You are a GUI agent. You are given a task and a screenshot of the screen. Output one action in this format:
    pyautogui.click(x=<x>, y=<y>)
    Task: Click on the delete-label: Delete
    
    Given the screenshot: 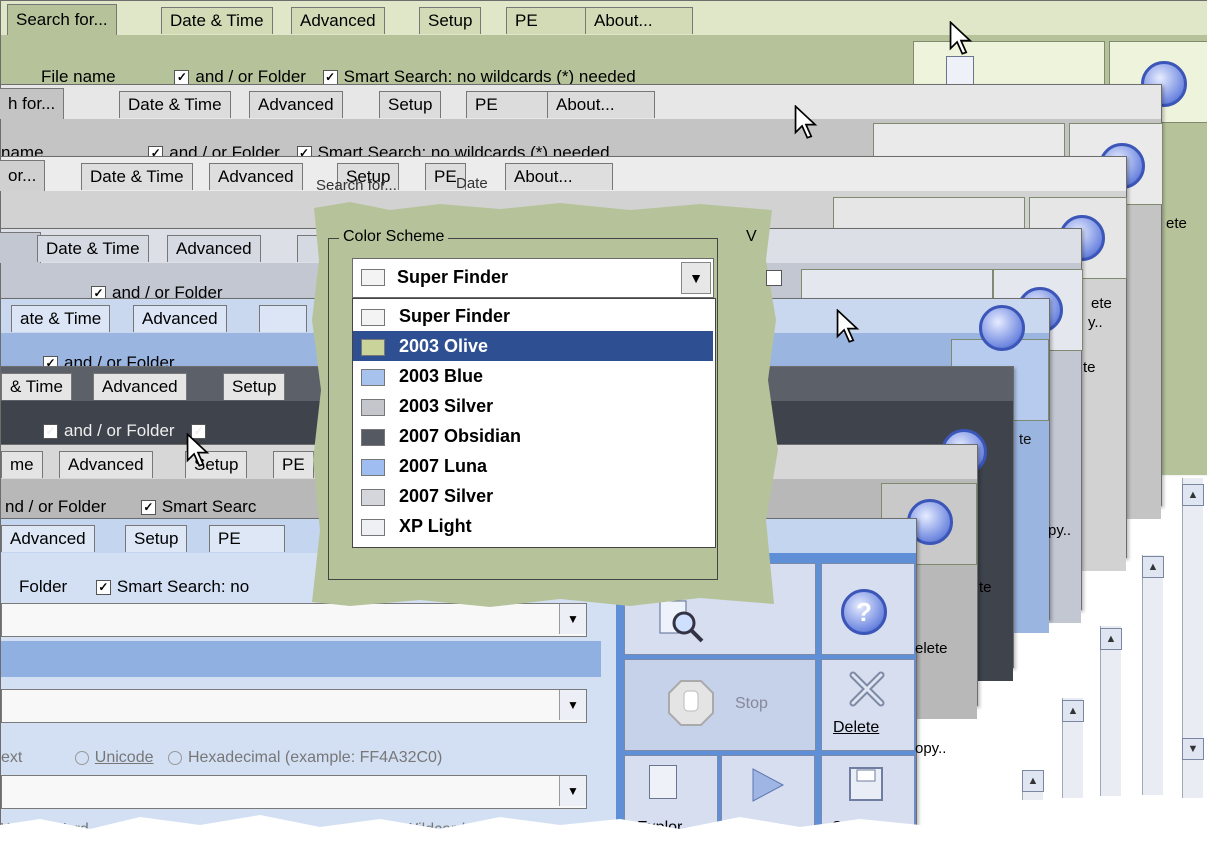 What is the action you would take?
    pyautogui.click(x=856, y=727)
    